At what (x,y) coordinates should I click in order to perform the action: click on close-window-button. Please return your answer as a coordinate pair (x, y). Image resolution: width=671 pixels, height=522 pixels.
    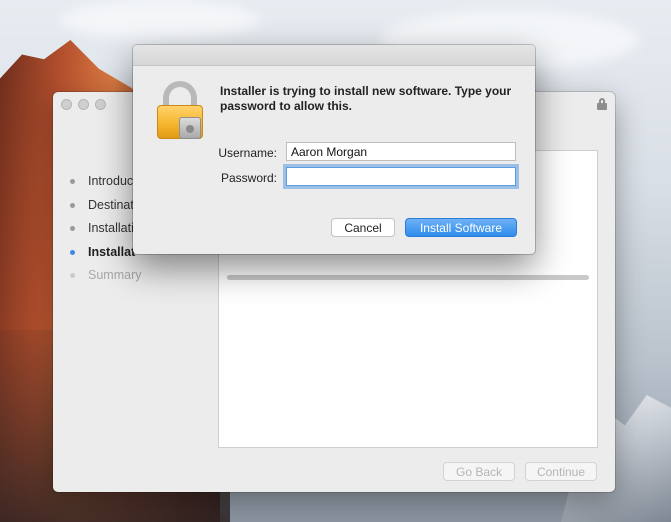
    Looking at the image, I should click on (66, 104).